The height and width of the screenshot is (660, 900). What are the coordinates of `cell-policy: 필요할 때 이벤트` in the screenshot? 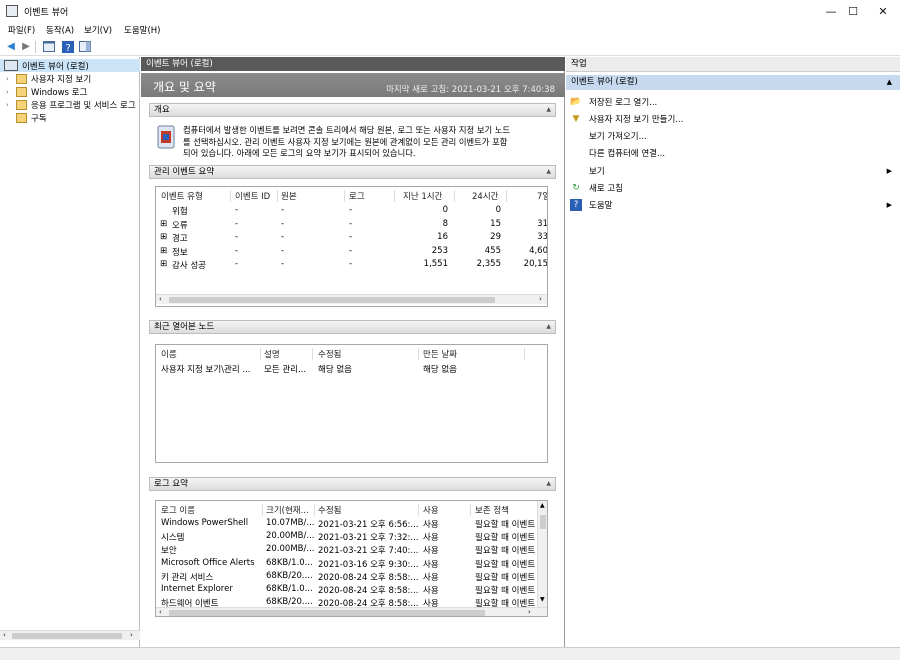 It's located at (505, 551).